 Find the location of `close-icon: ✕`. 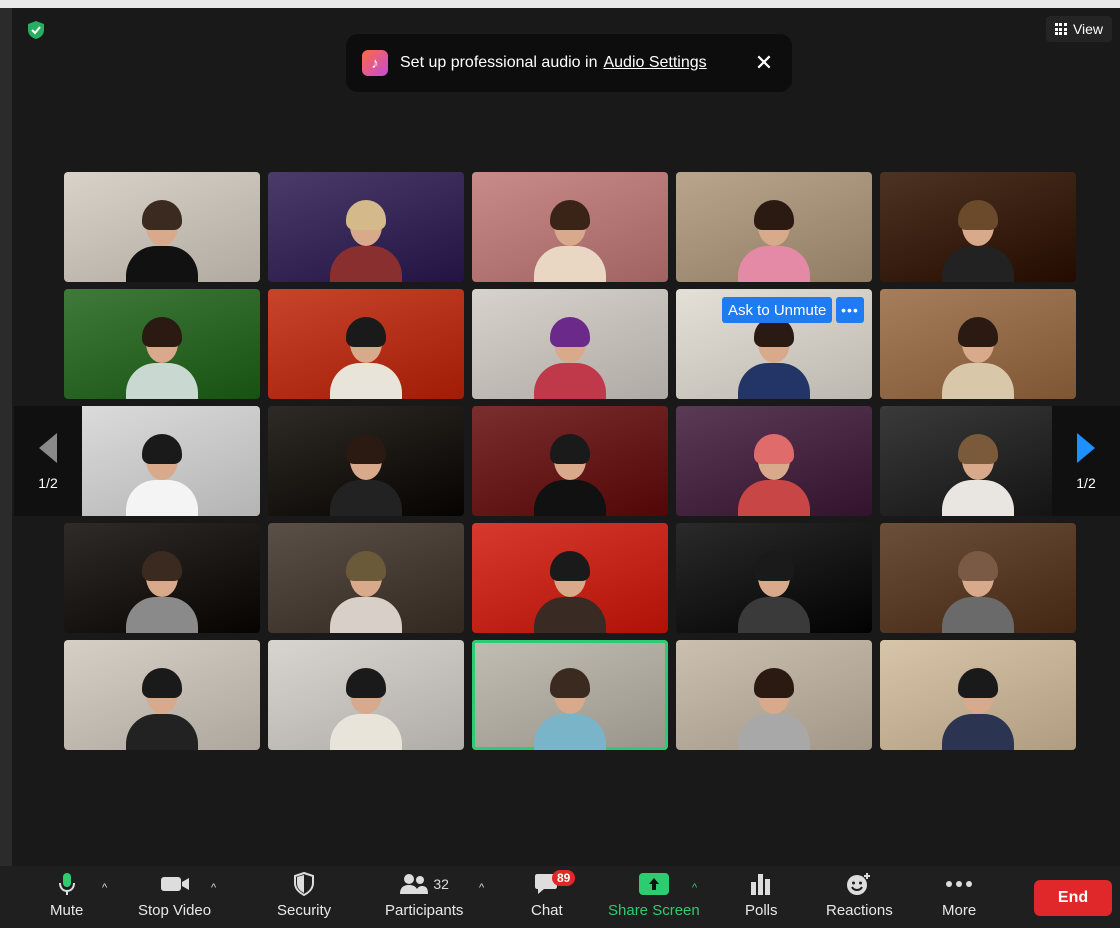

close-icon: ✕ is located at coordinates (764, 63).